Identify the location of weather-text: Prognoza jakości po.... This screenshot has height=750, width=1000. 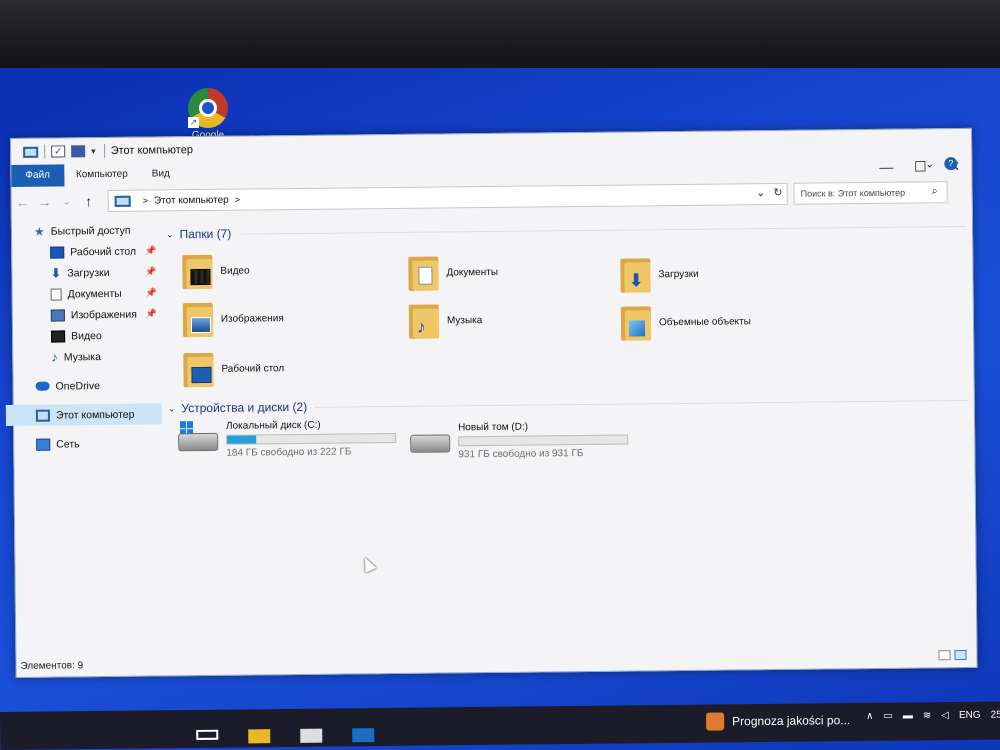
(791, 721).